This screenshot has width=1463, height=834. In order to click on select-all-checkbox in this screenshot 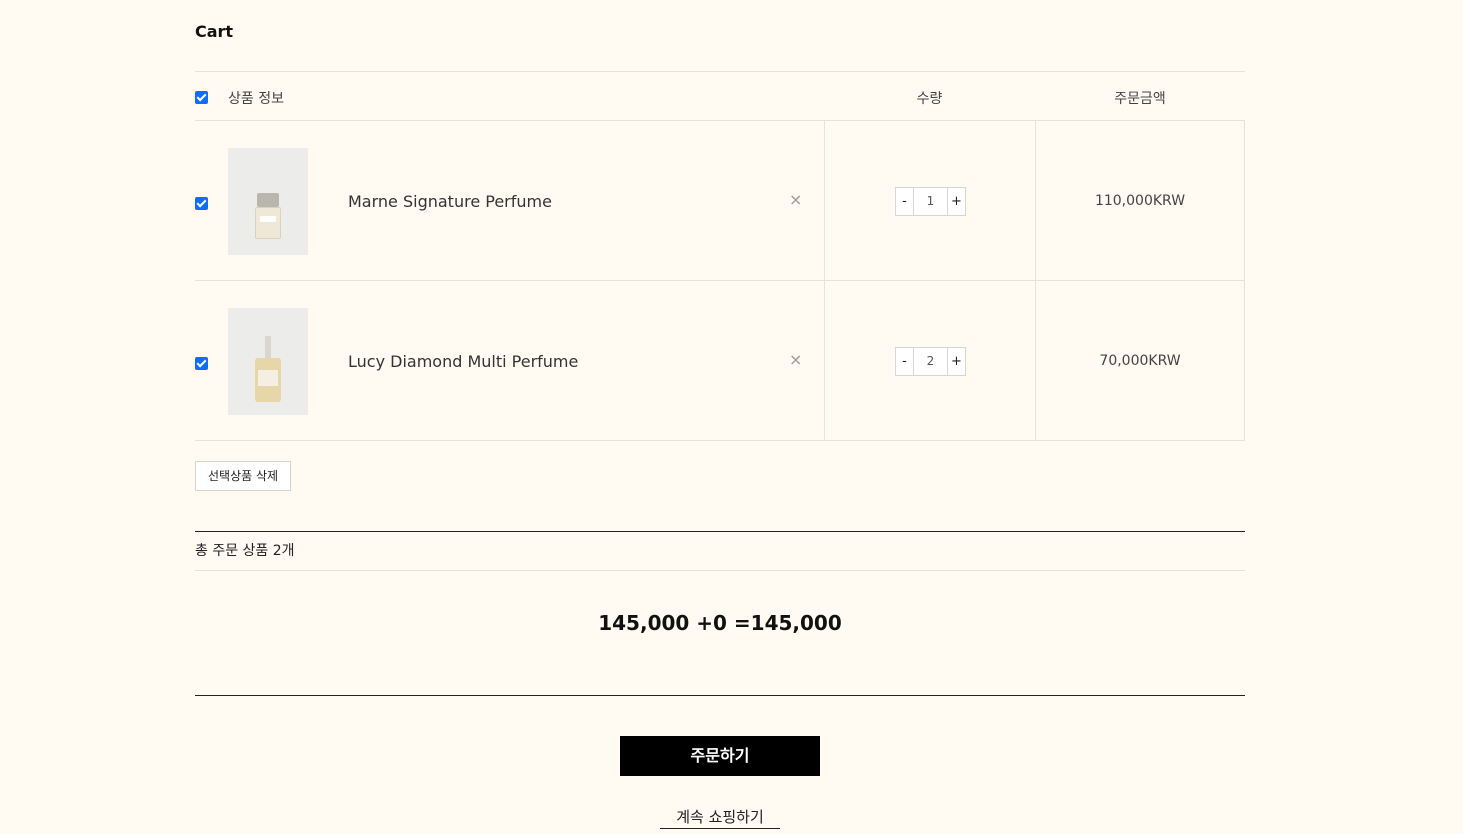, I will do `click(201, 98)`.